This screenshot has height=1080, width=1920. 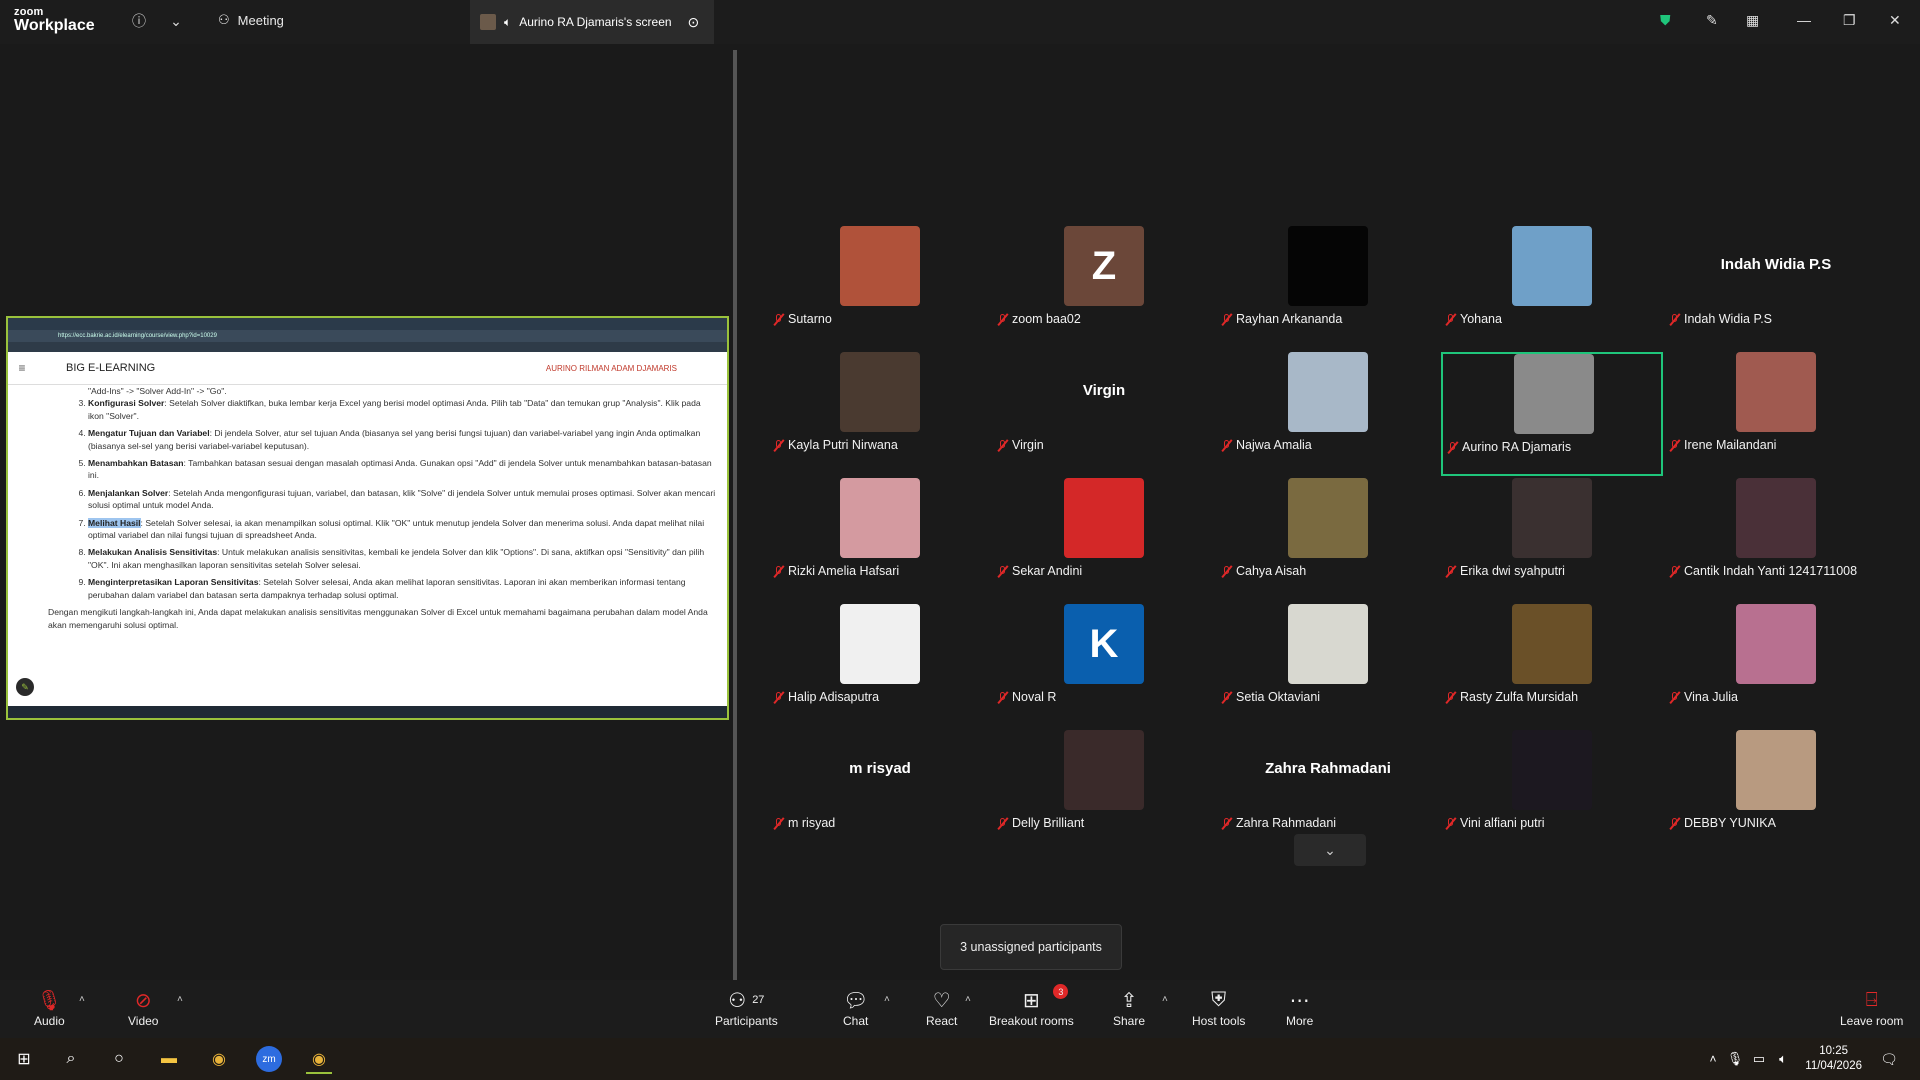 I want to click on react-button: ♡ React, so click(x=941, y=1007).